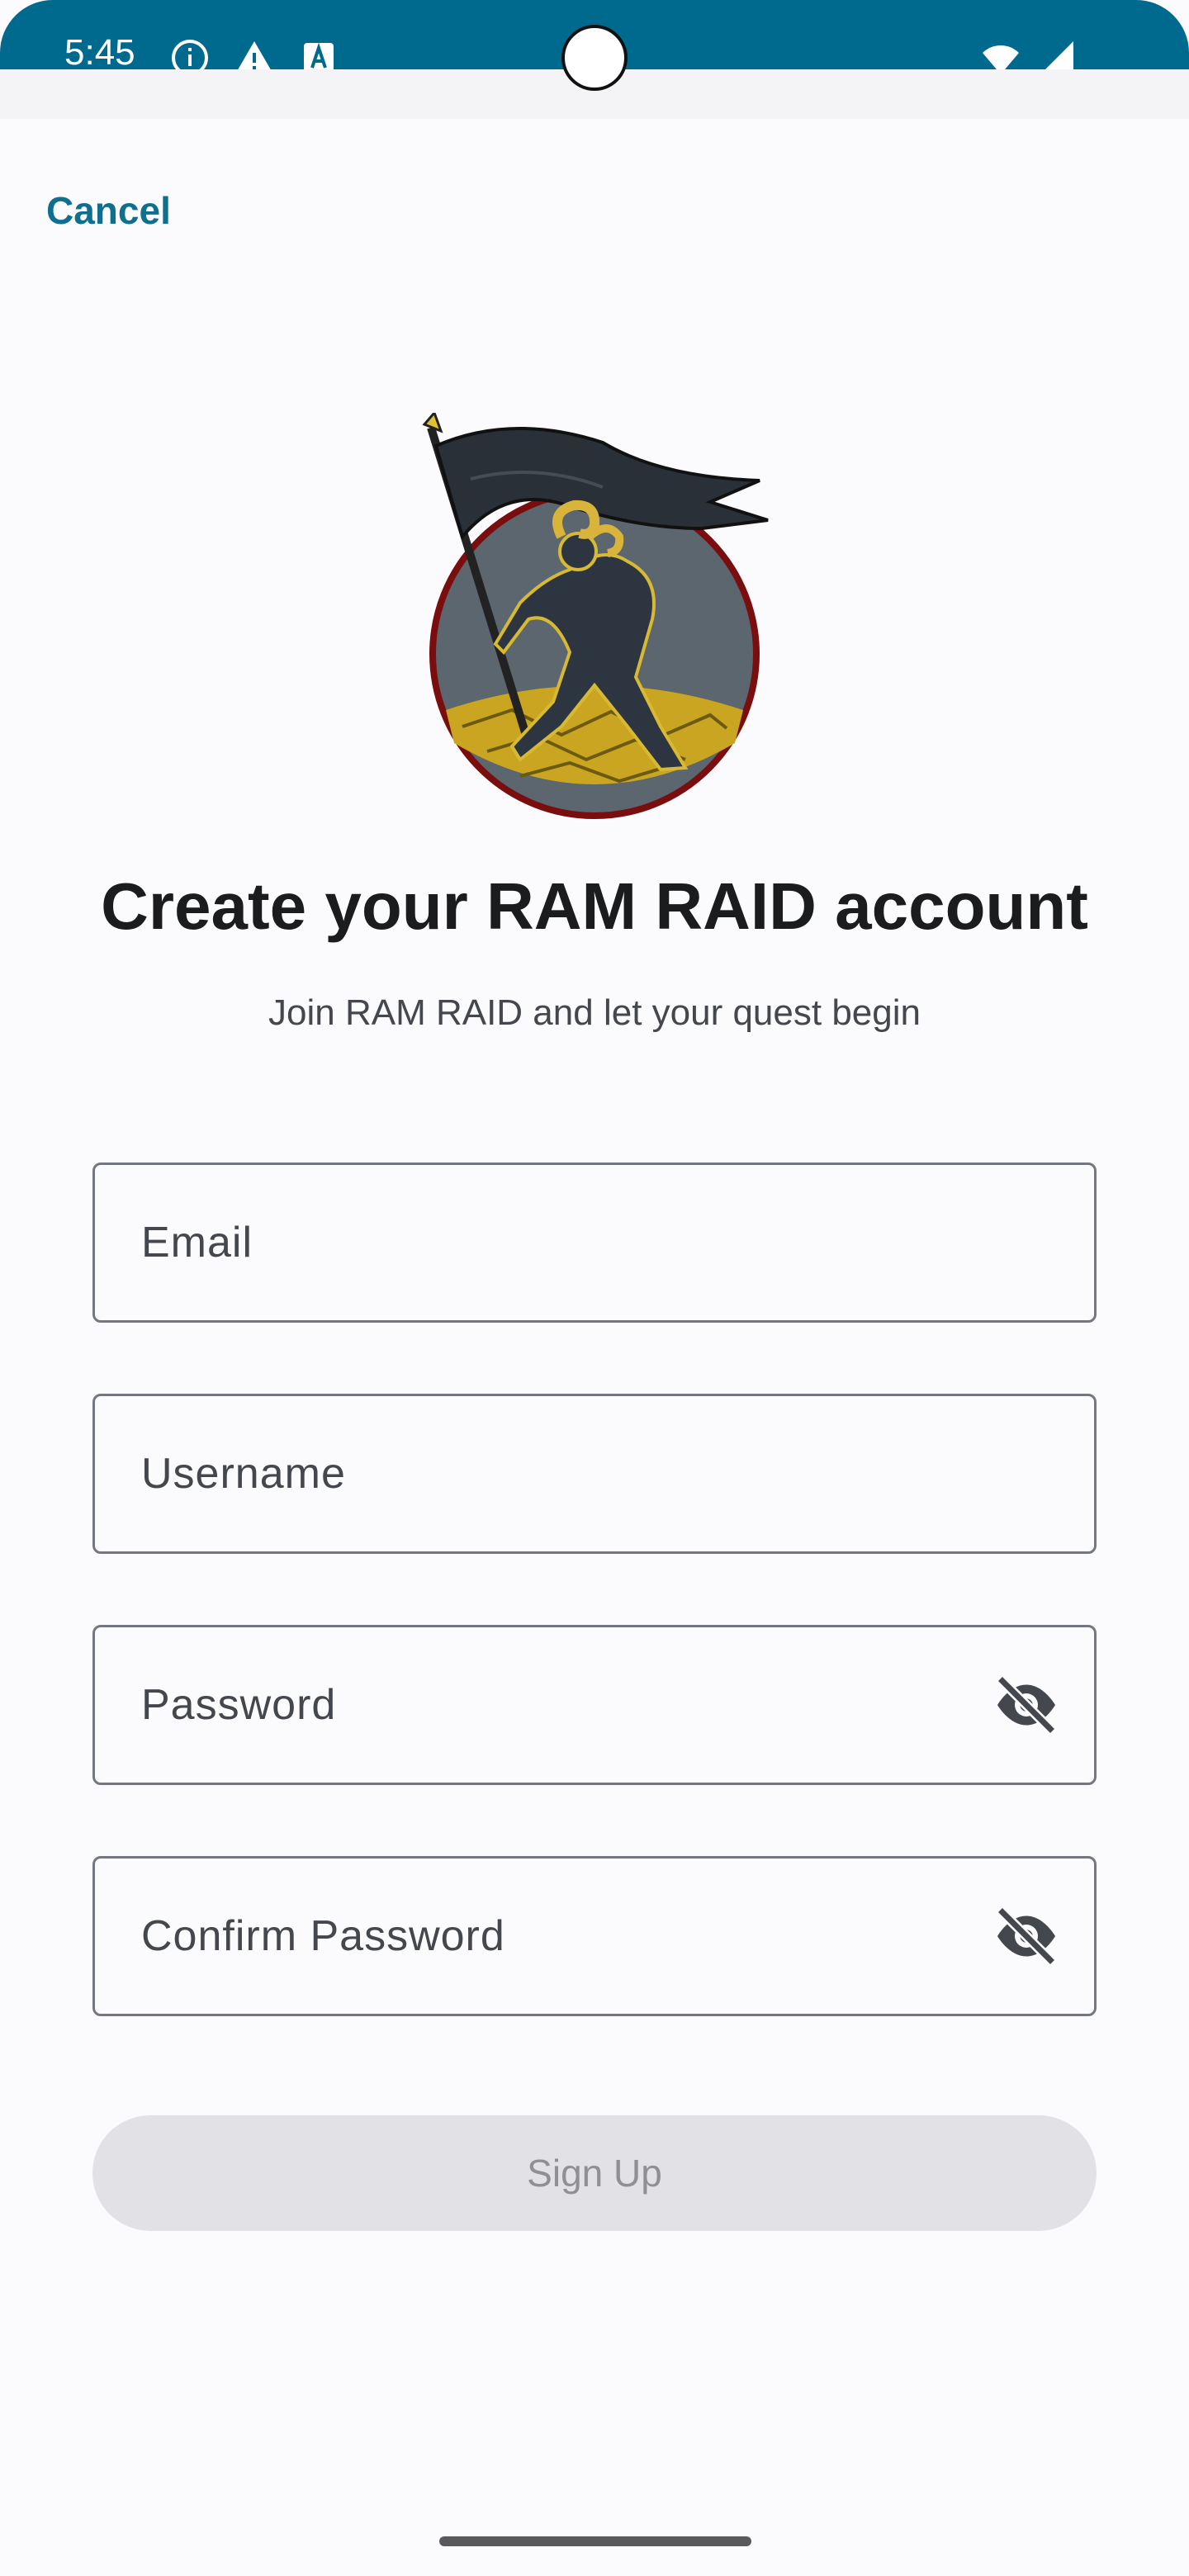  I want to click on password-field-label: Password, so click(239, 1705).